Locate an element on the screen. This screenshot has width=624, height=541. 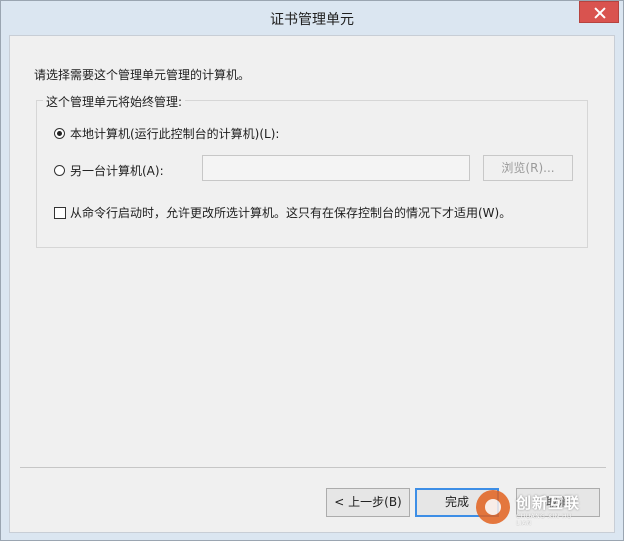
watermark-logo-icon is located at coordinates (493, 507).